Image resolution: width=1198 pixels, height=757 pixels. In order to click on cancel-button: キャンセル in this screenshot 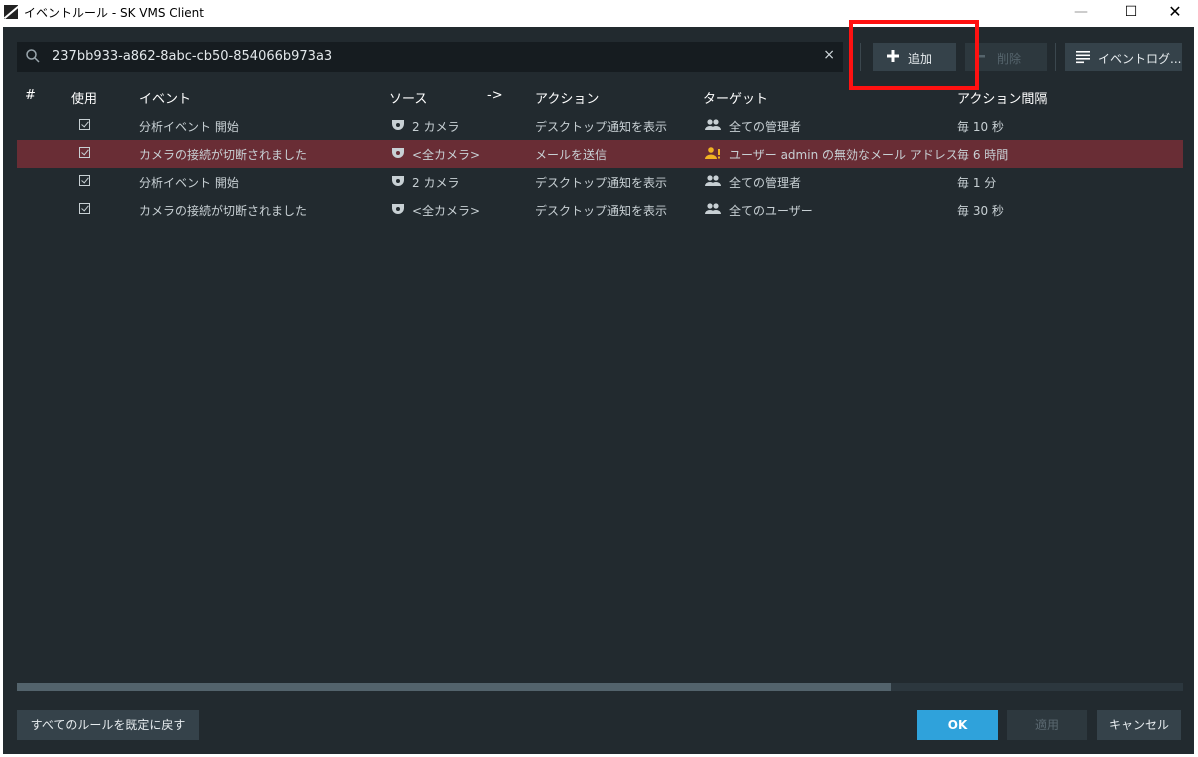, I will do `click(1139, 725)`.